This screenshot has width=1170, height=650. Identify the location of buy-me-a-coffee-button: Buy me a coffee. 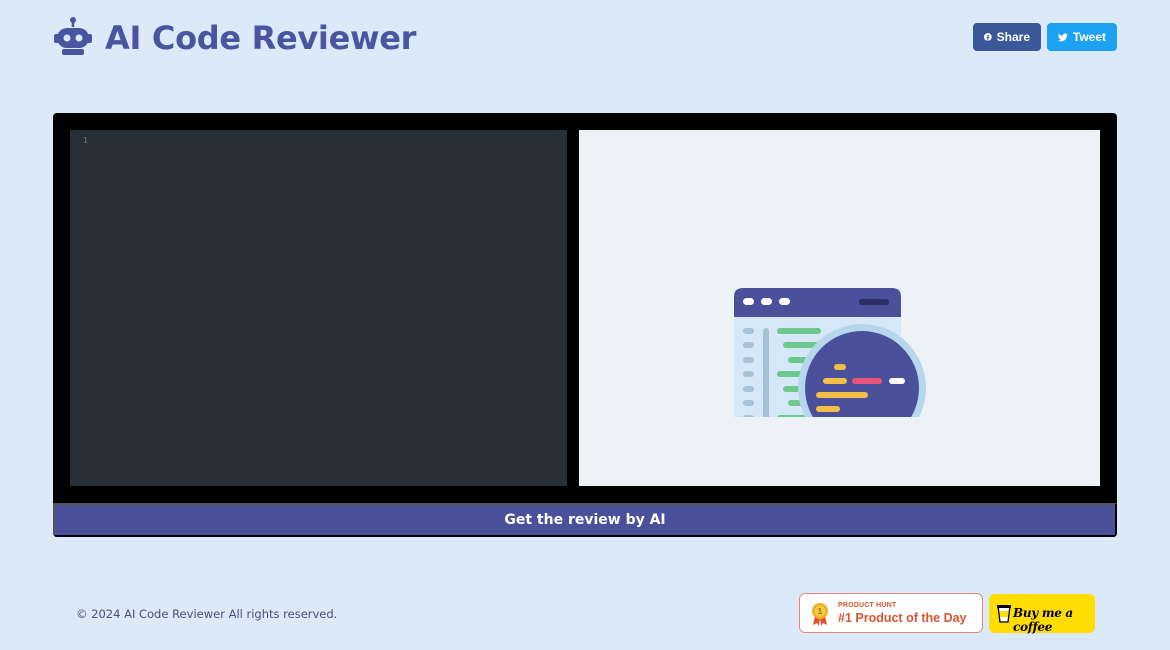
(1042, 614).